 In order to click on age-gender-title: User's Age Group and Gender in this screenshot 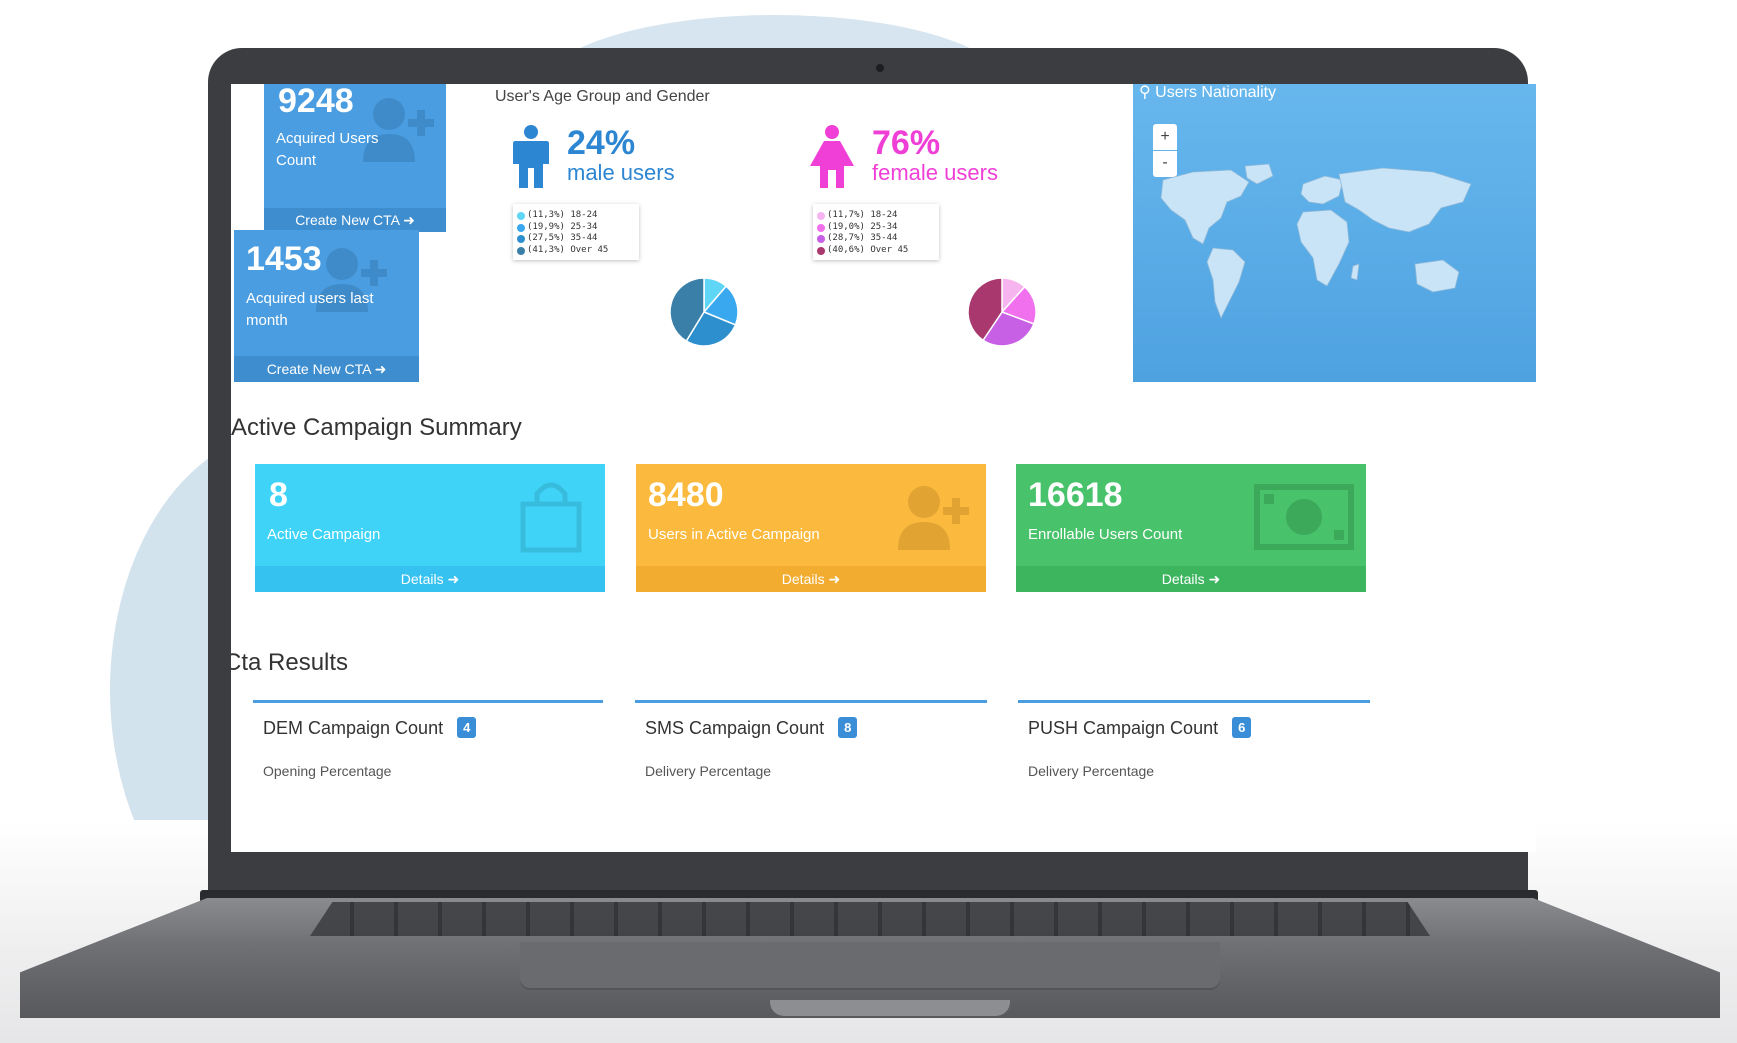, I will do `click(602, 96)`.